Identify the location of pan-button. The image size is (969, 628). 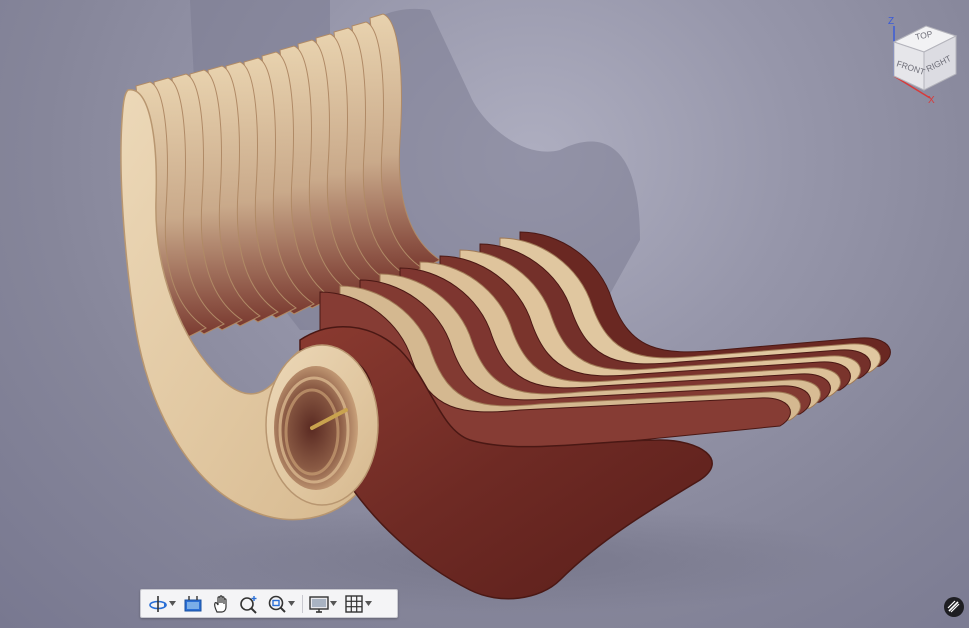
(221, 603).